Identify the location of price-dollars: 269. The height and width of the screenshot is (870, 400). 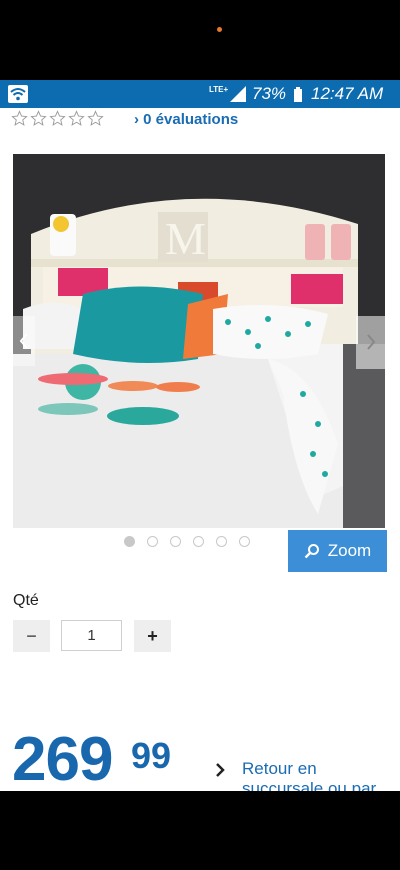
(62, 758).